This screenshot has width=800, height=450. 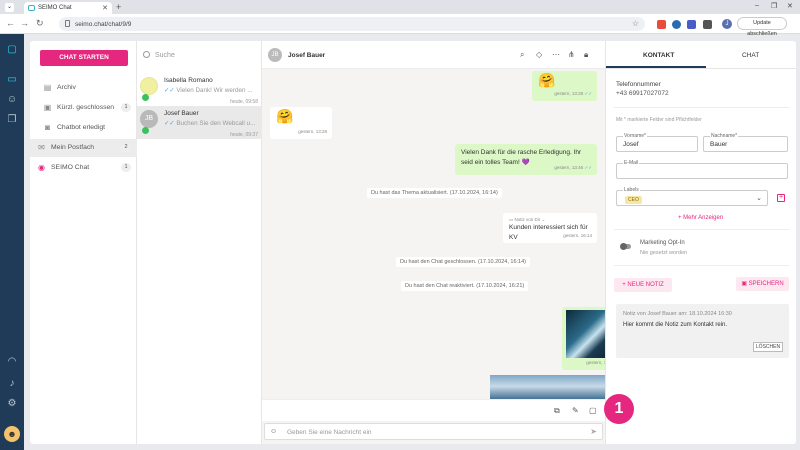 What do you see at coordinates (273, 431) in the screenshot?
I see `emoji-icon: ☺` at bounding box center [273, 431].